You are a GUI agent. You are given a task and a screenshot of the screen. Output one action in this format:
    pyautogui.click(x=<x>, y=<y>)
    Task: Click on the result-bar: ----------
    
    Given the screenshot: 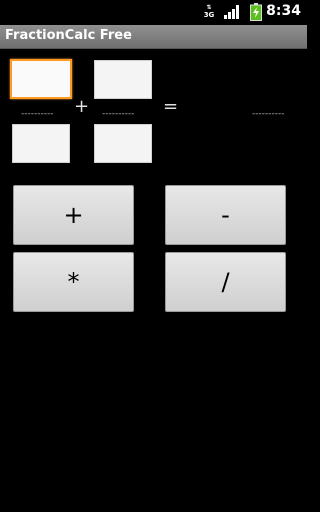 What is the action you would take?
    pyautogui.click(x=268, y=114)
    